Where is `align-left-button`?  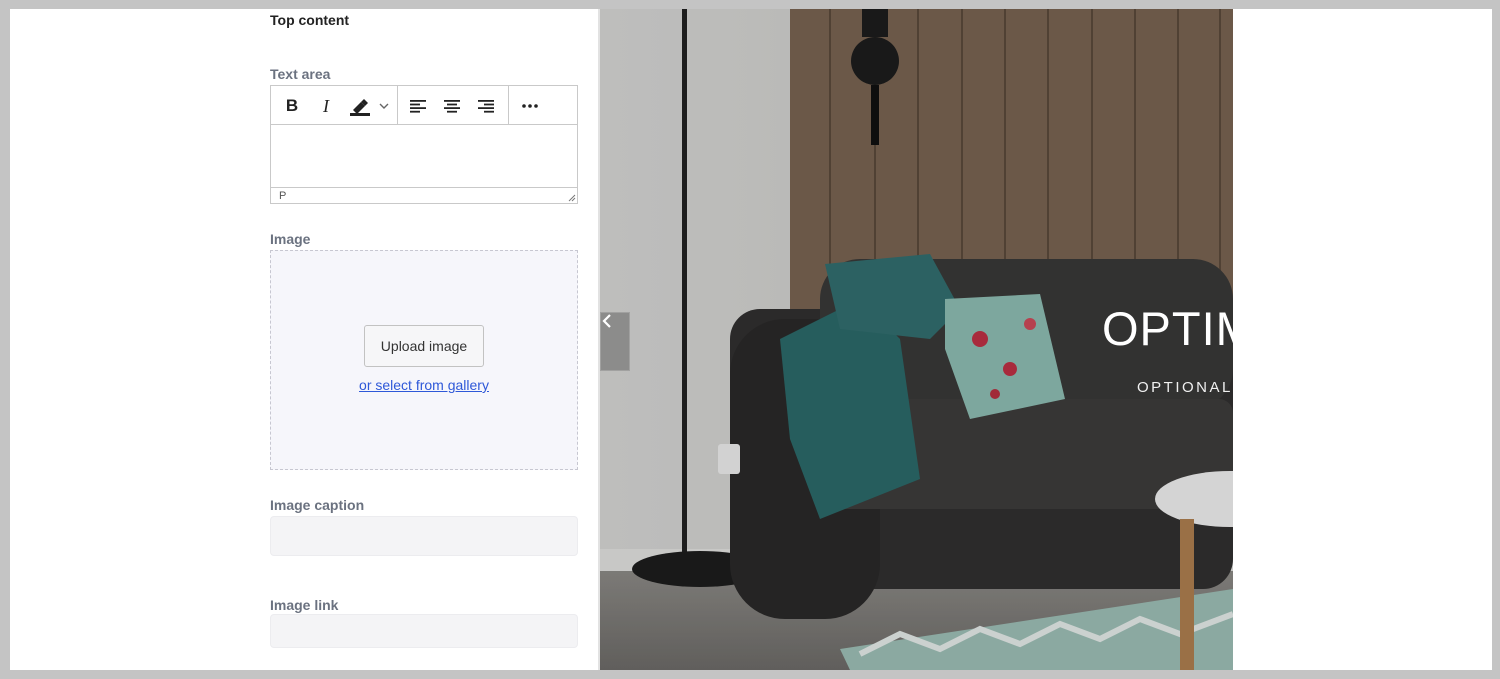
align-left-button is located at coordinates (418, 106).